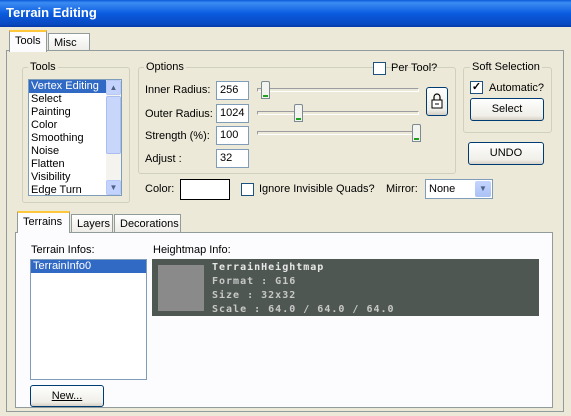  I want to click on tab-terrains: Terrains, so click(43, 222).